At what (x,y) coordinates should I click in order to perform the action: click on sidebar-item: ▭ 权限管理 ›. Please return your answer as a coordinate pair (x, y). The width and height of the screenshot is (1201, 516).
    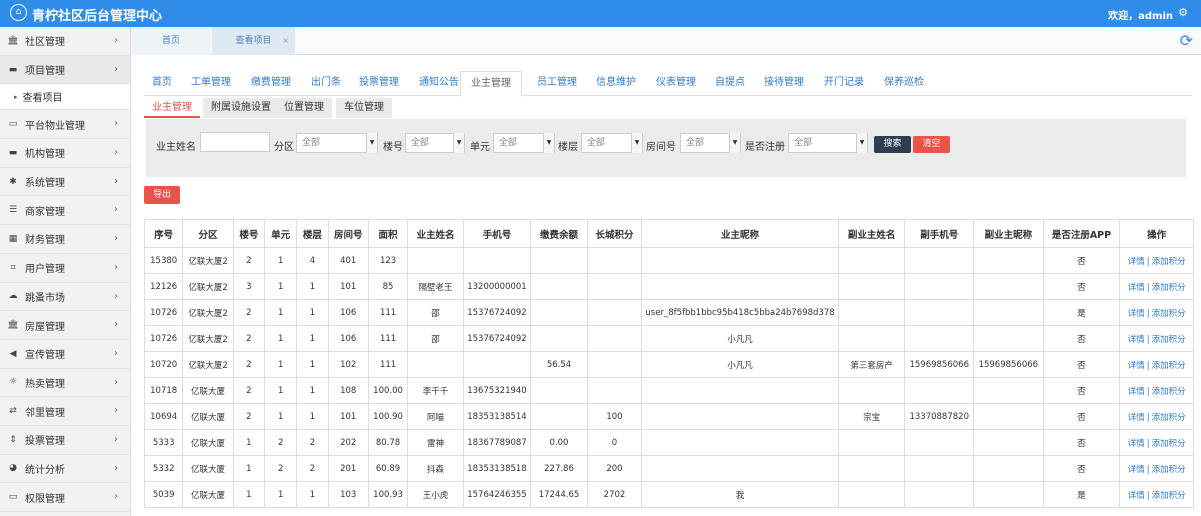
    Looking at the image, I should click on (65, 497).